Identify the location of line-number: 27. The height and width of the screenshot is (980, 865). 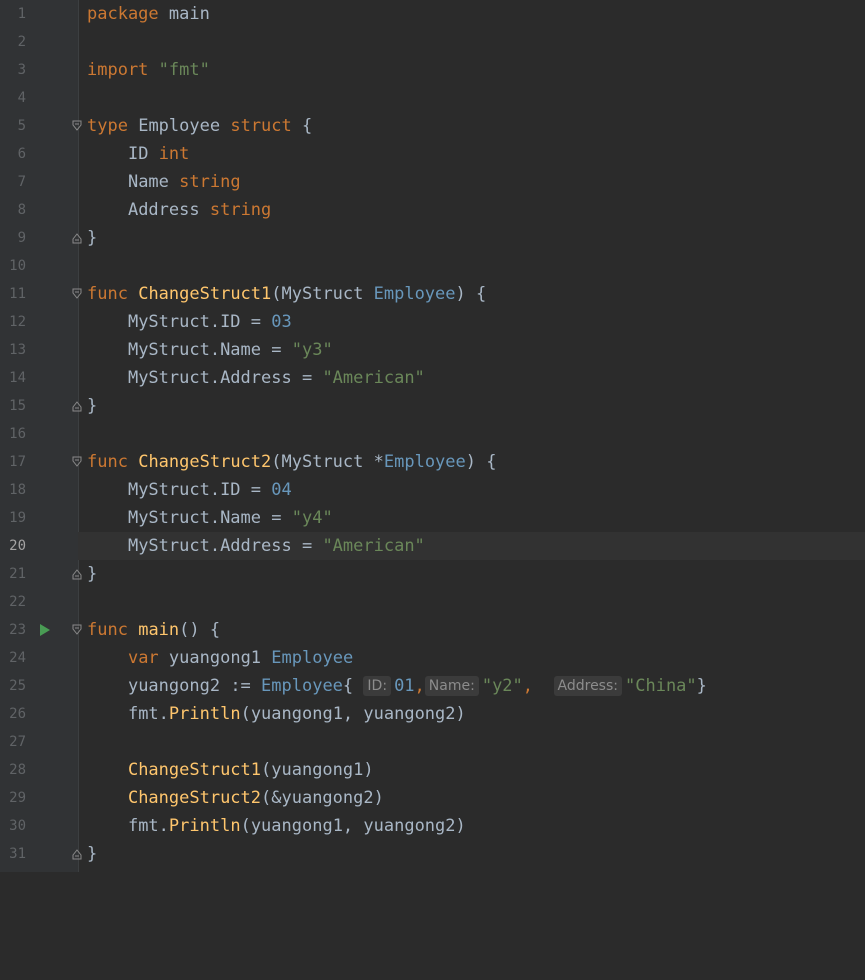
(17, 742).